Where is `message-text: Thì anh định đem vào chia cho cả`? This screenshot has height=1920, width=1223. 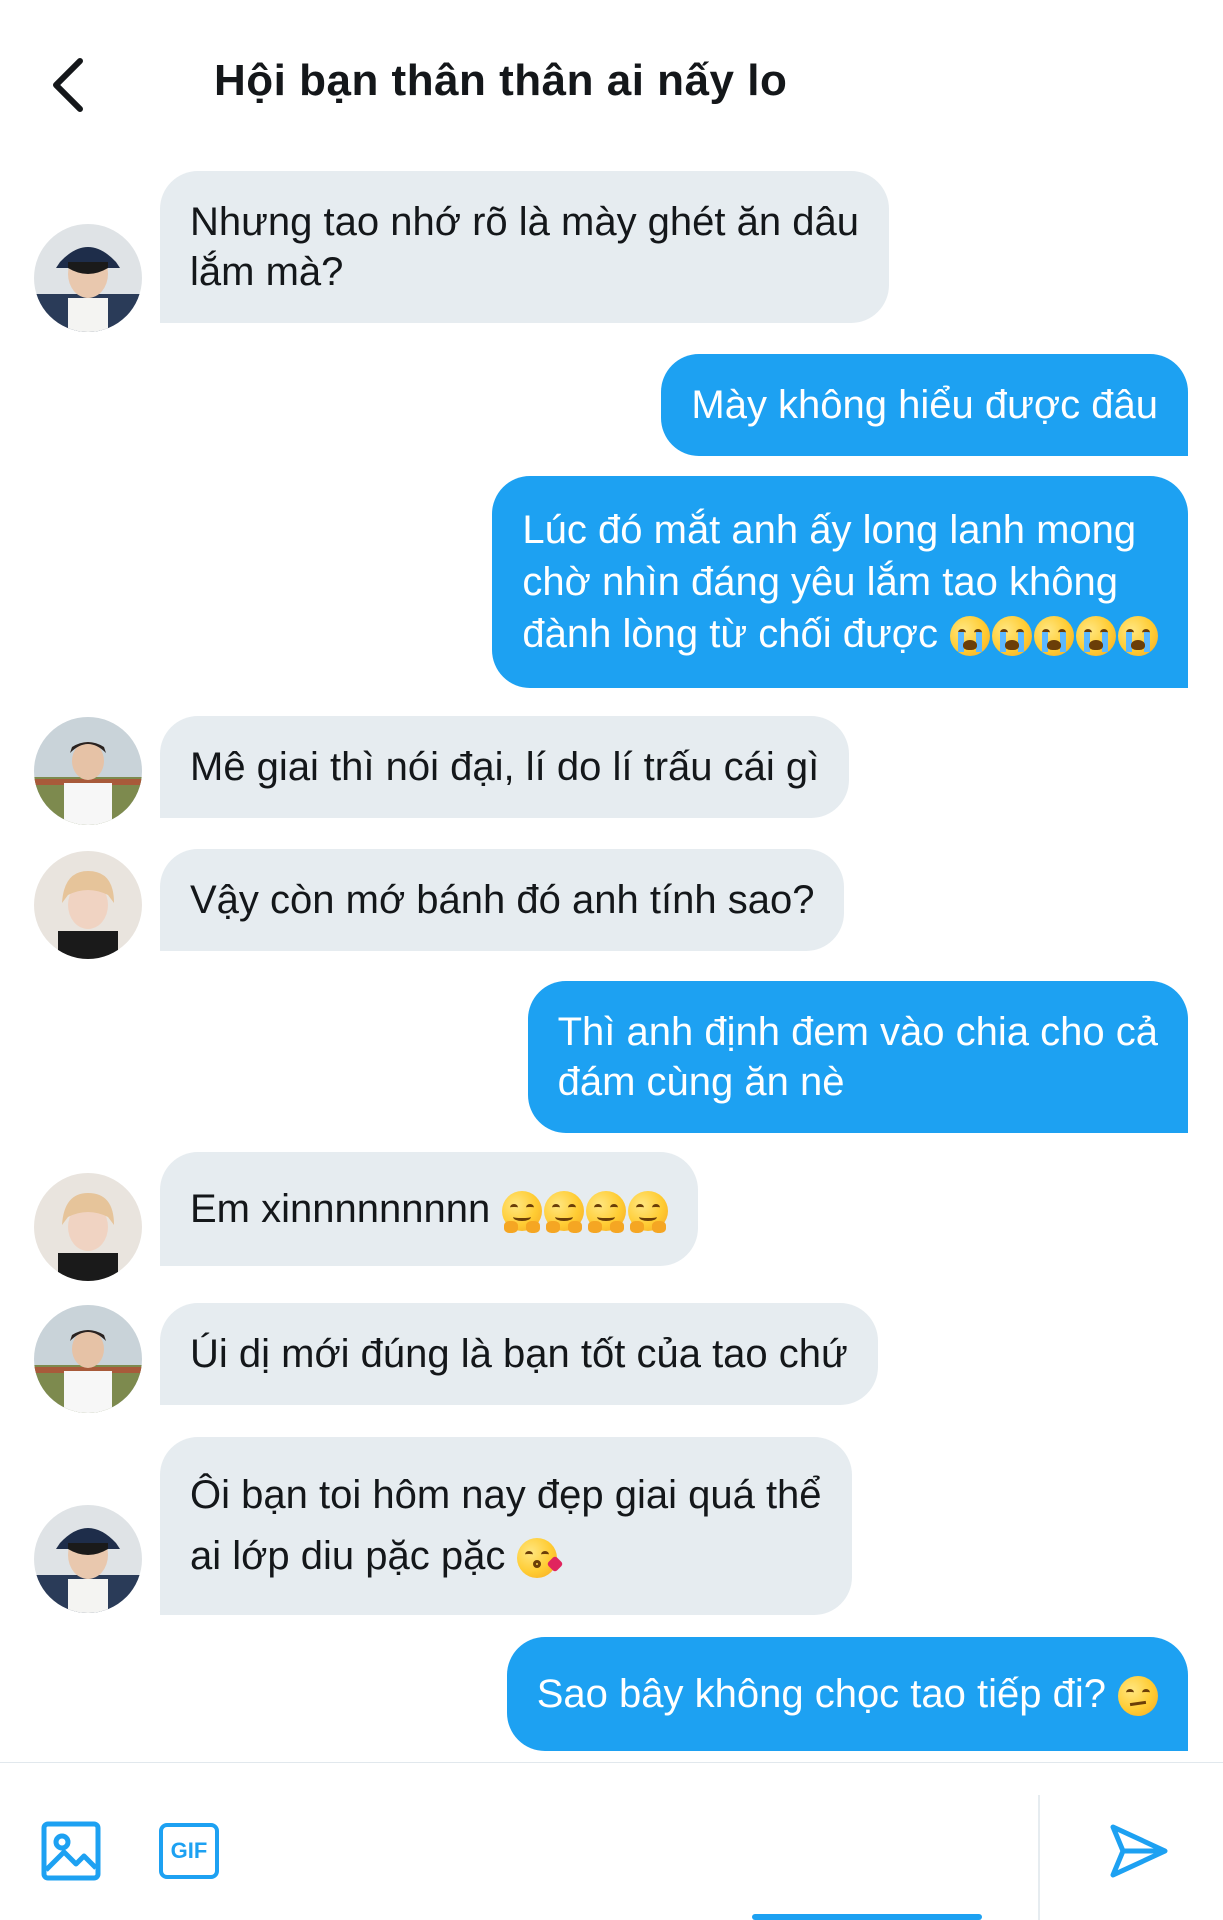 message-text: Thì anh định đem vào chia cho cả is located at coordinates (857, 1032).